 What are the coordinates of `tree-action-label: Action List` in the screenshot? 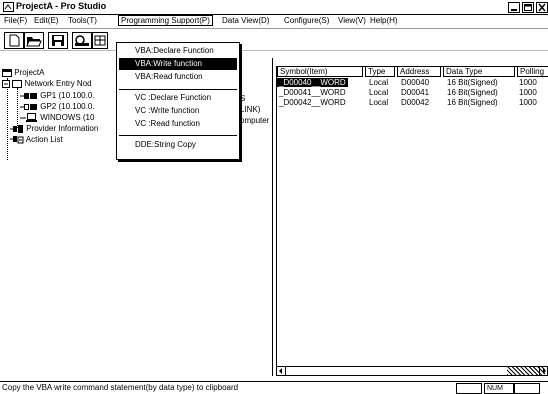 It's located at (44, 139).